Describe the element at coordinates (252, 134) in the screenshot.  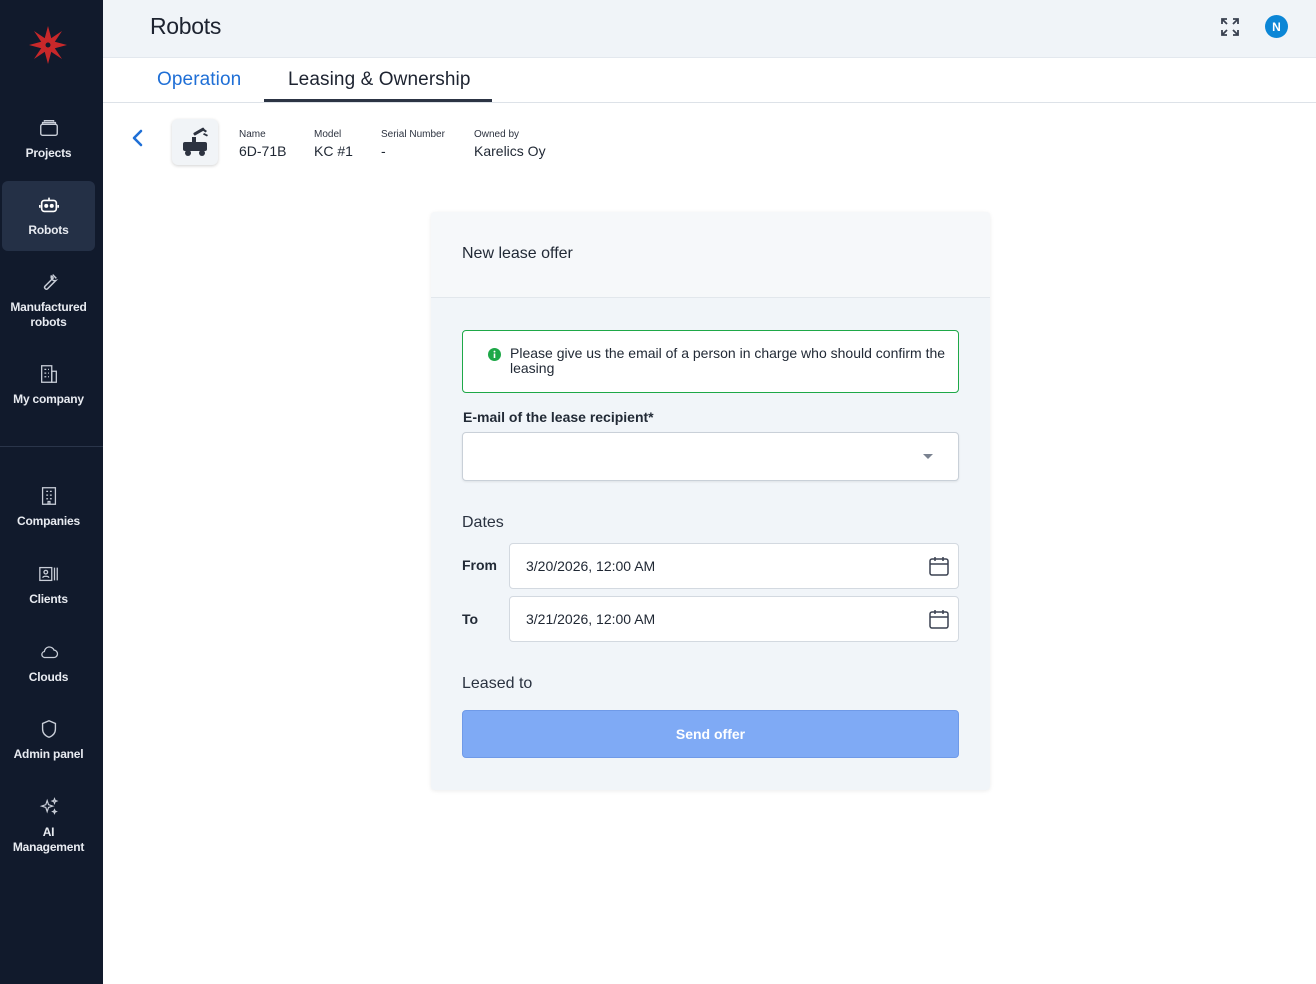
I see `field-label: Name` at that location.